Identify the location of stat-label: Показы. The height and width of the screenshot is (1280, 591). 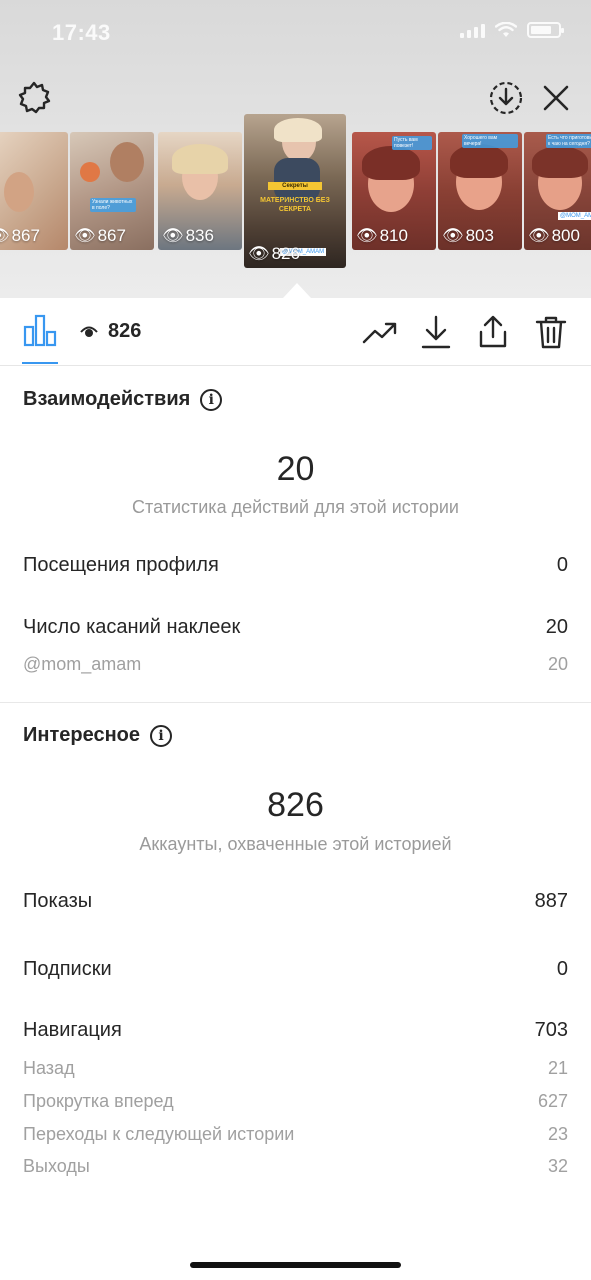
(58, 901).